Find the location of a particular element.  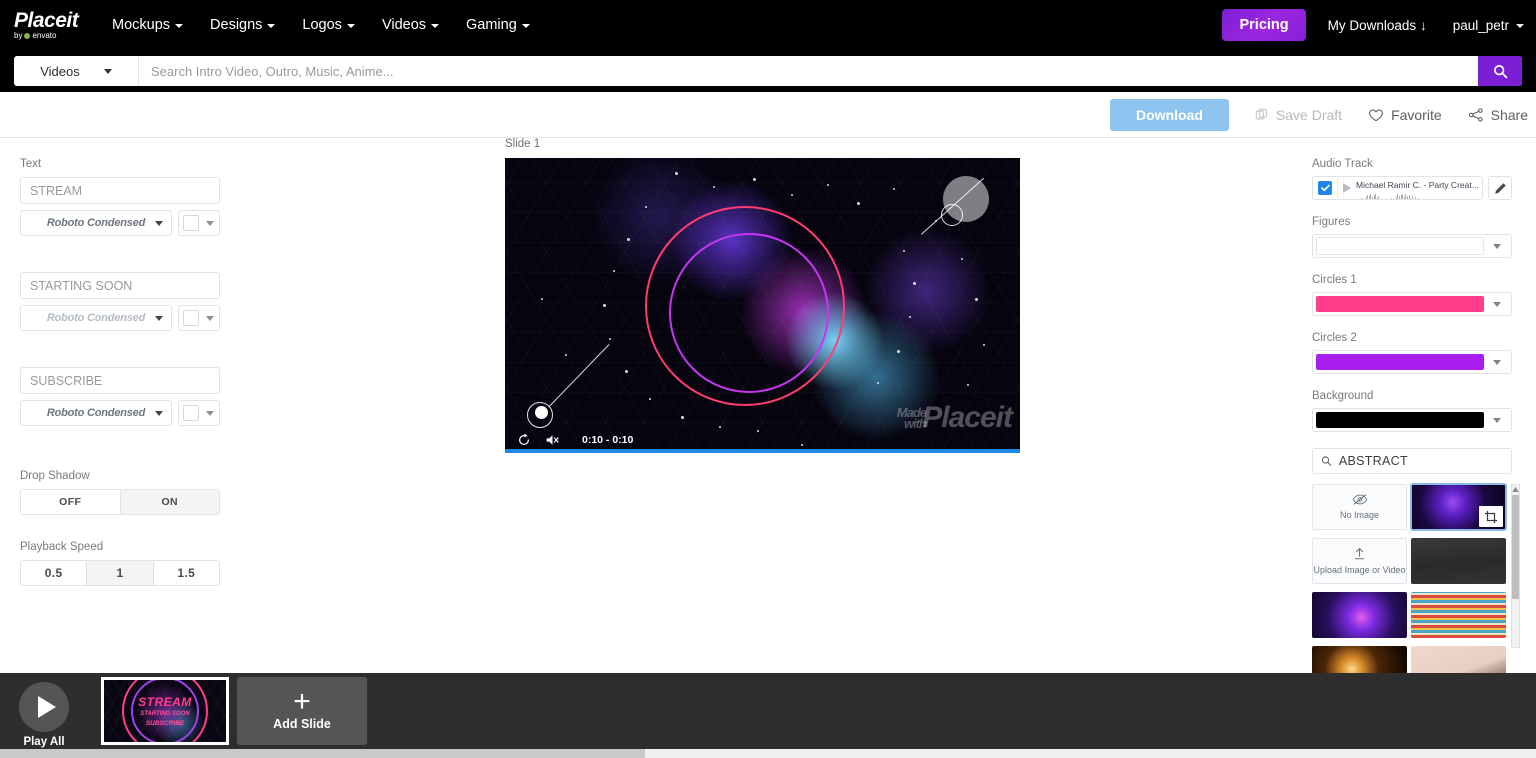

circles-1-color-select is located at coordinates (1412, 304).